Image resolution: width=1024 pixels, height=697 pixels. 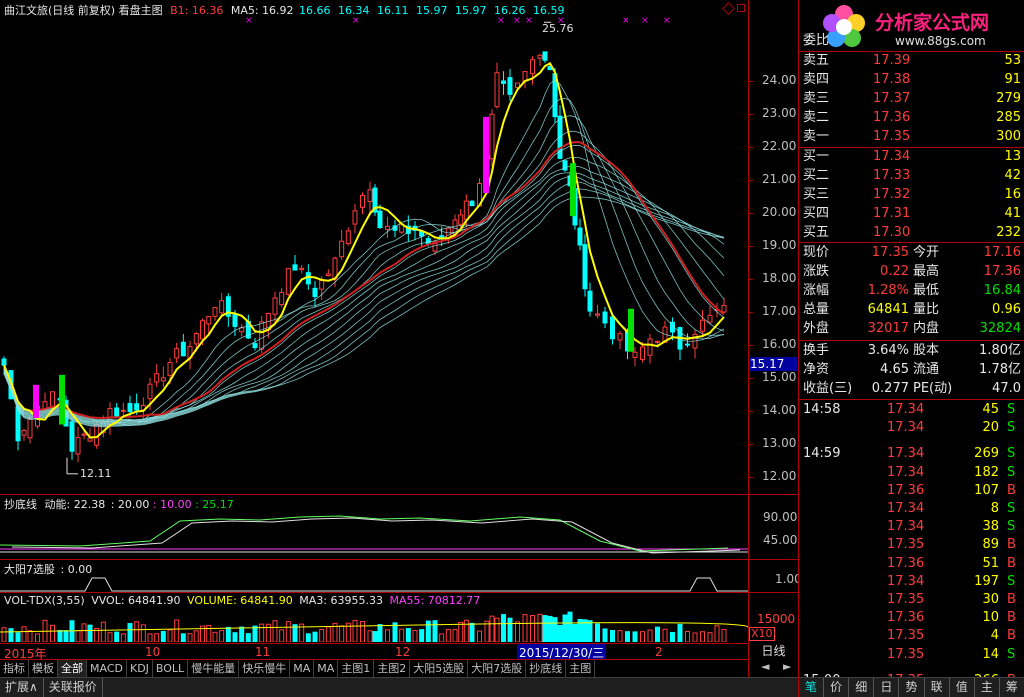 What do you see at coordinates (558, 28) in the screenshot?
I see `high-annotation: 25.76` at bounding box center [558, 28].